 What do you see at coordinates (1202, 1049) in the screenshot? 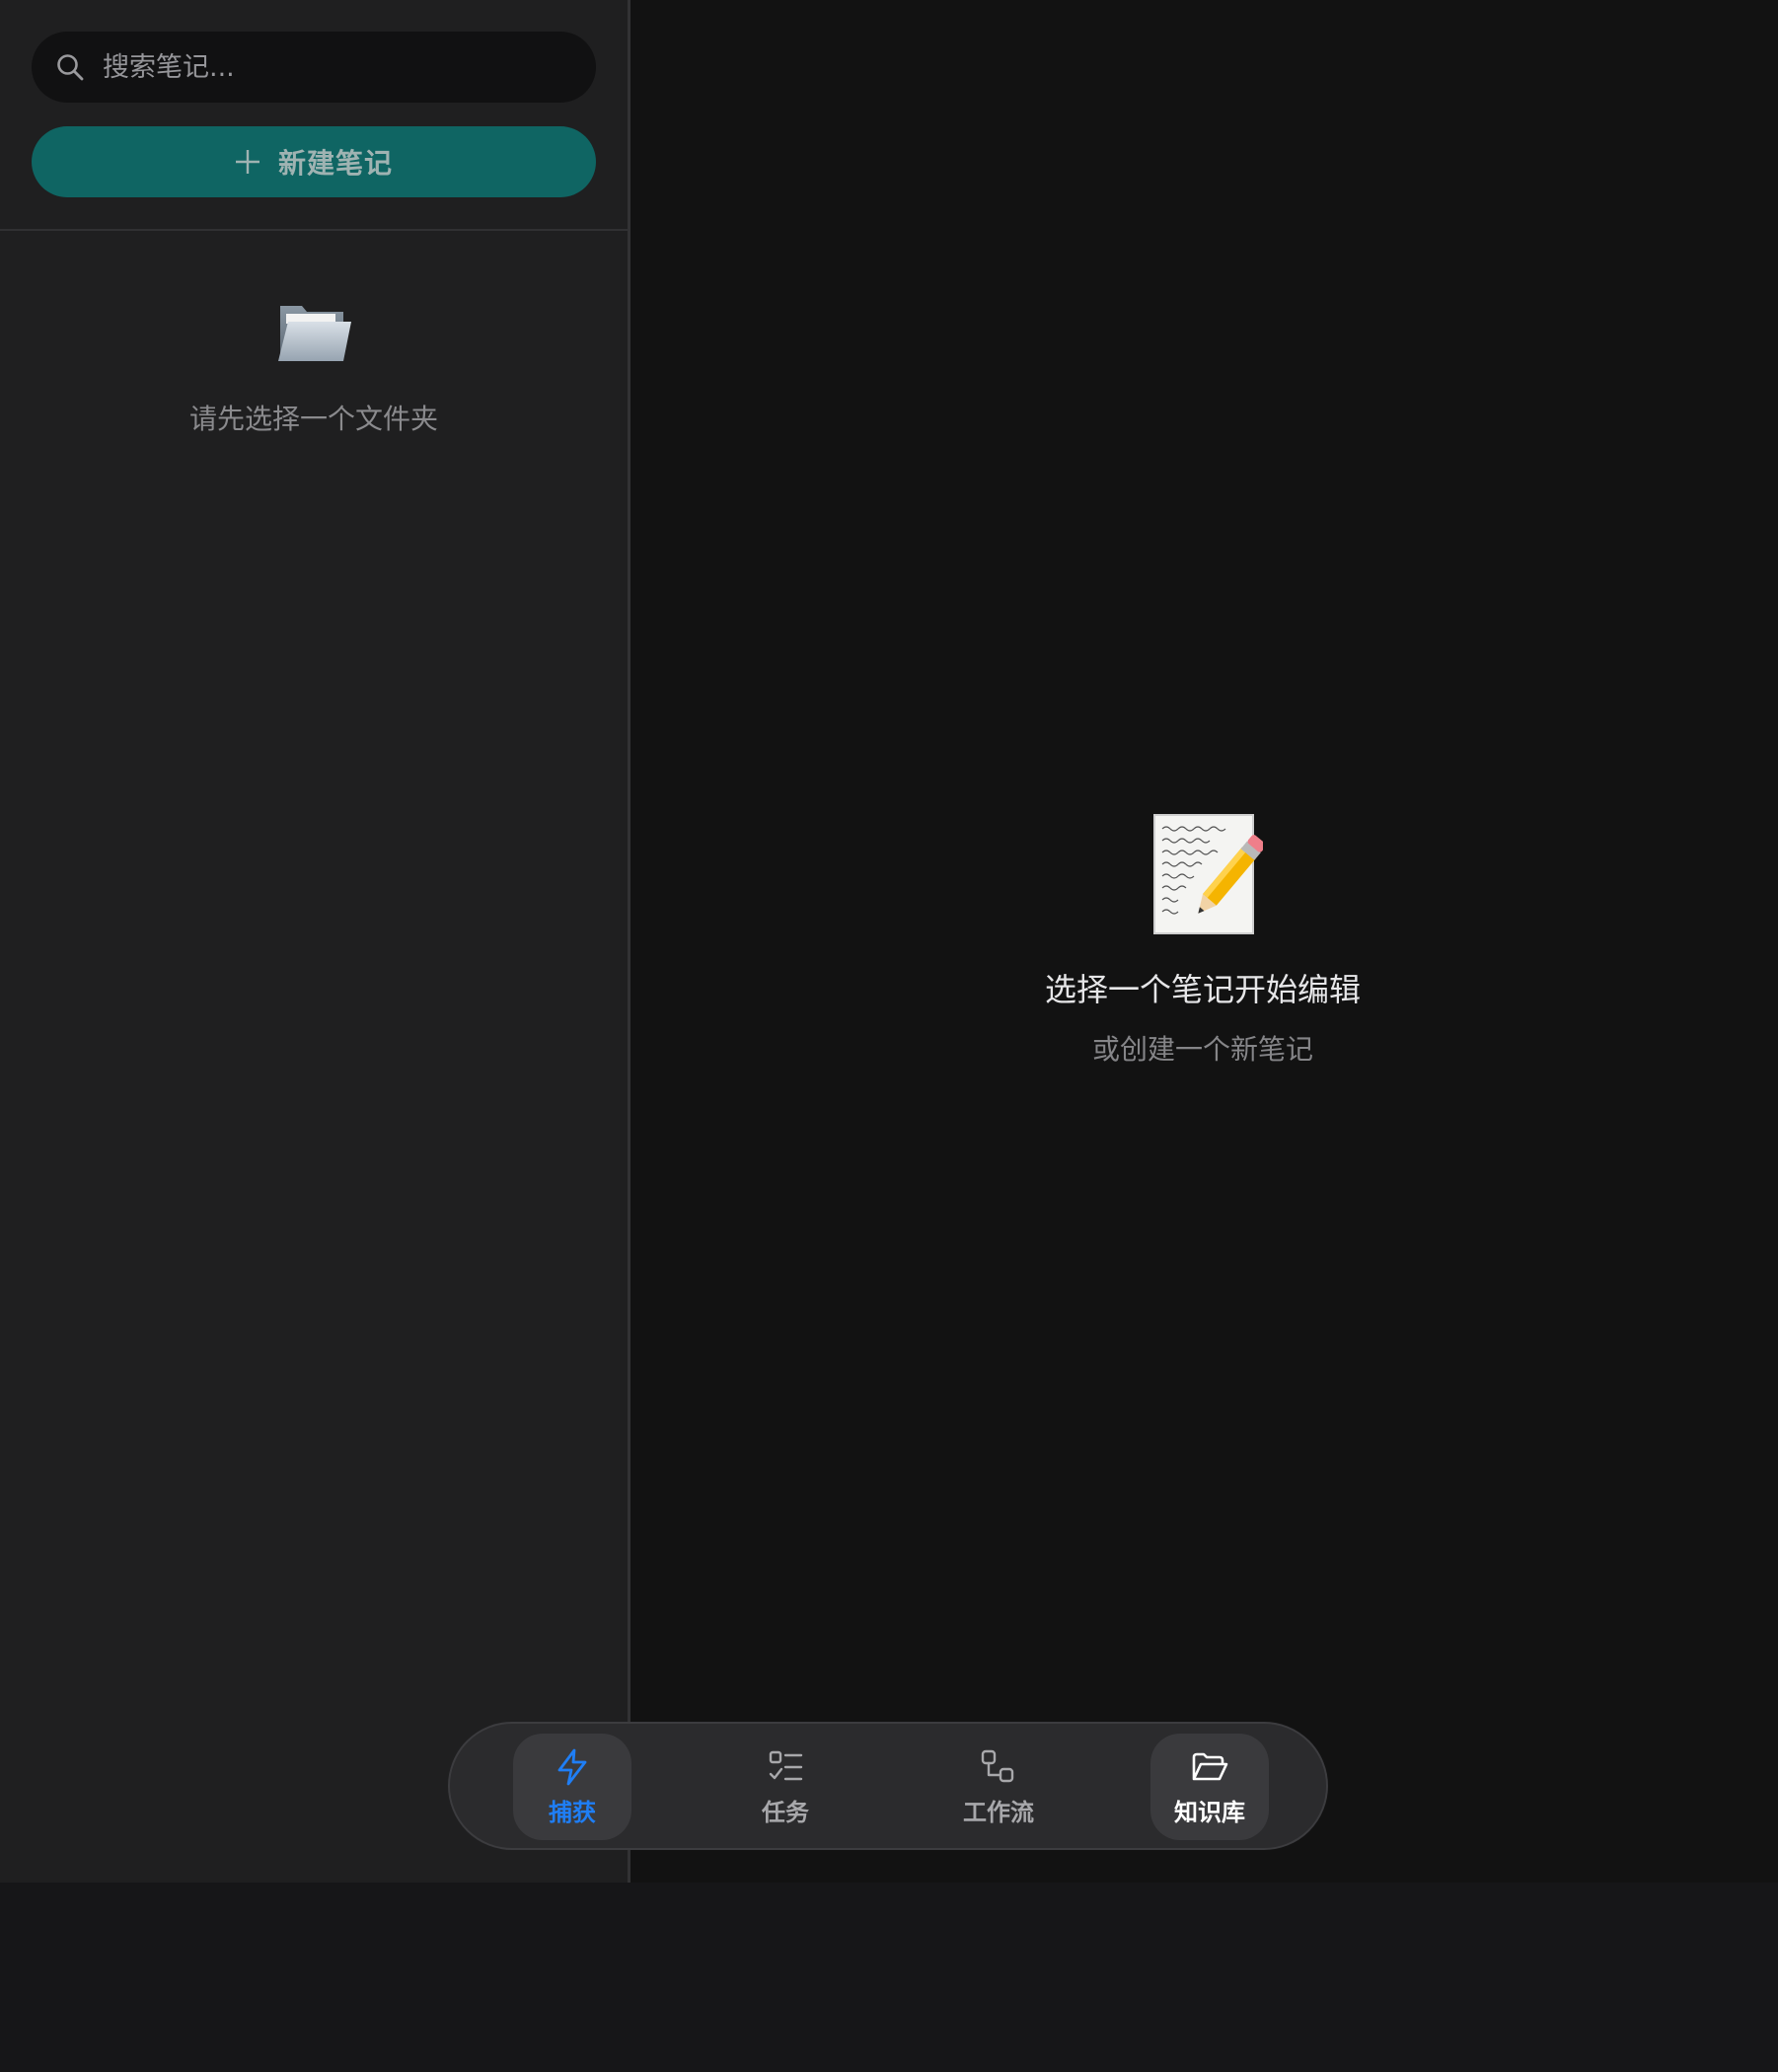
I see `empty-editor-subtitle: 或创建一个新笔记` at bounding box center [1202, 1049].